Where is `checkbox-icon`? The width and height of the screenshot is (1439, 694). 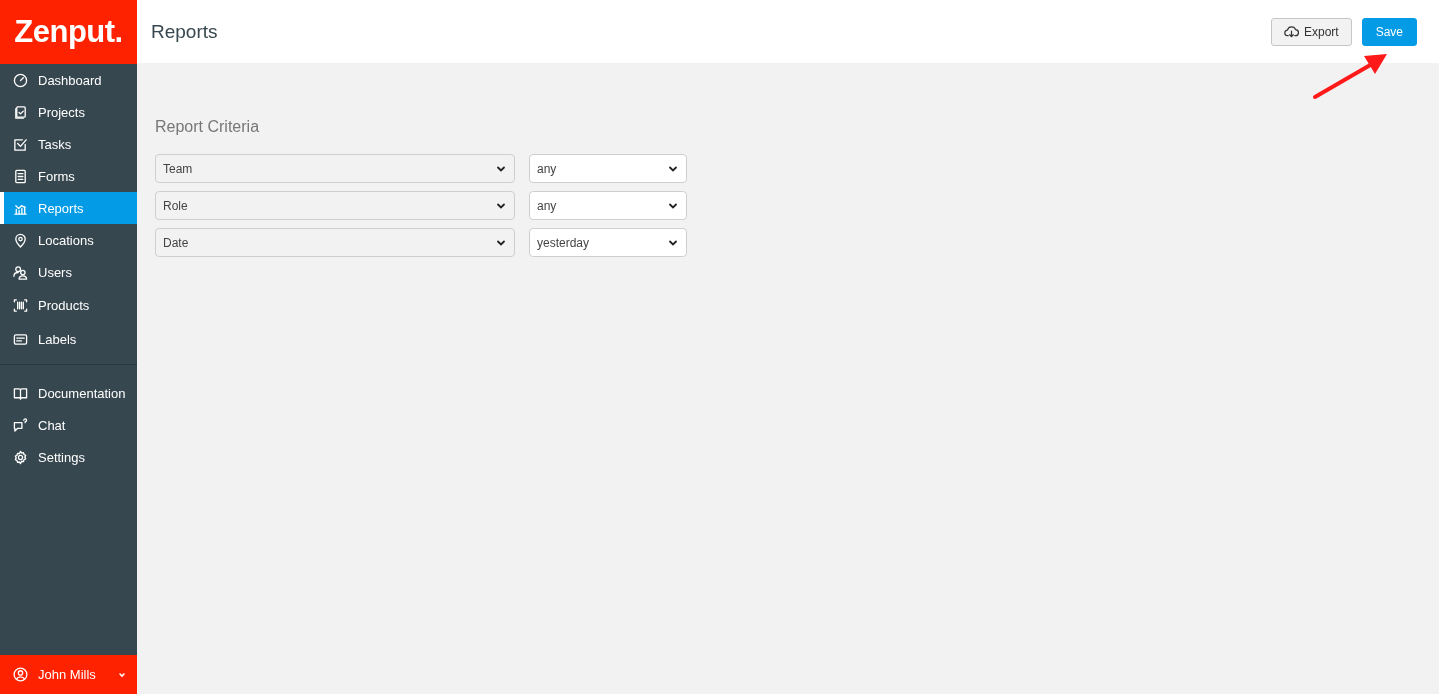
checkbox-icon is located at coordinates (20, 144).